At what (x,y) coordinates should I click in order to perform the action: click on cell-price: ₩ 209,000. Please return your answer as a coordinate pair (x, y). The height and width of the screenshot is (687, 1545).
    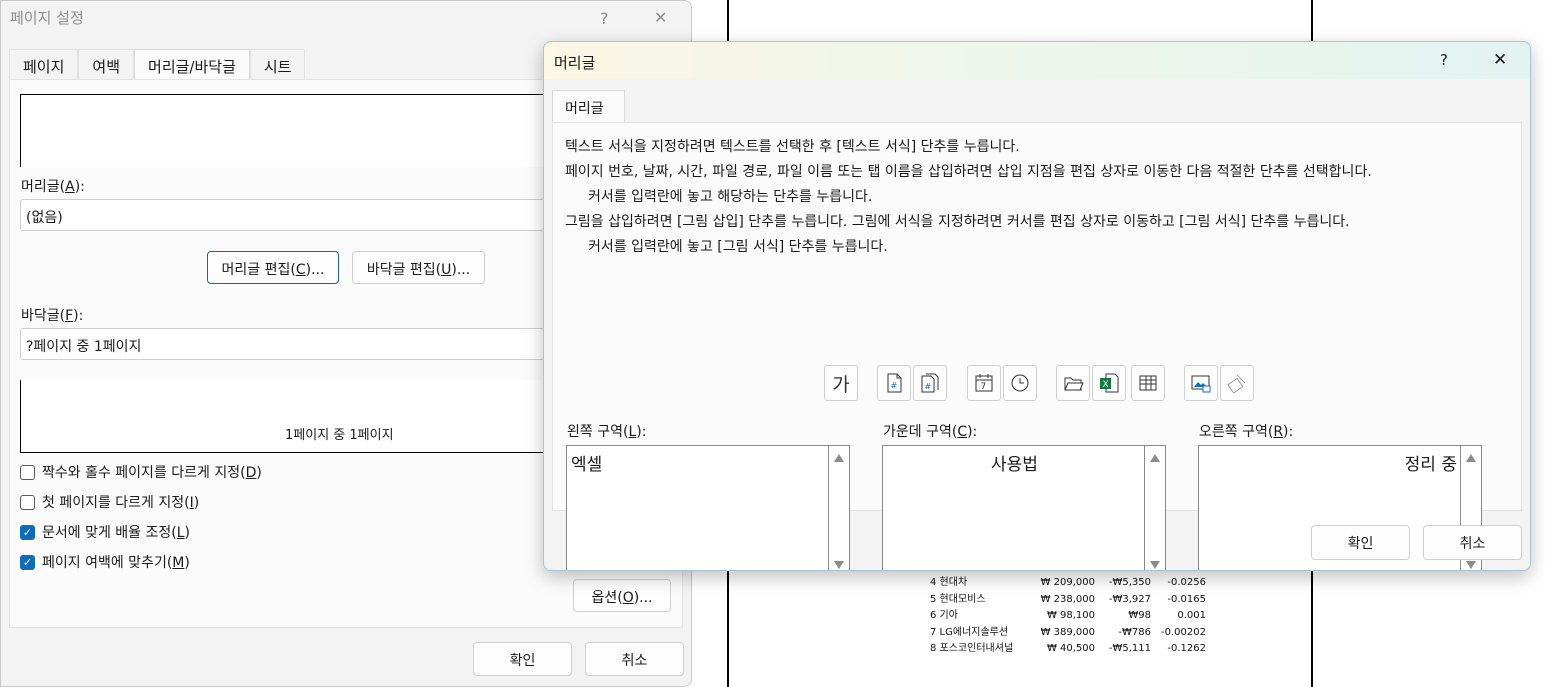
    Looking at the image, I should click on (1067, 582).